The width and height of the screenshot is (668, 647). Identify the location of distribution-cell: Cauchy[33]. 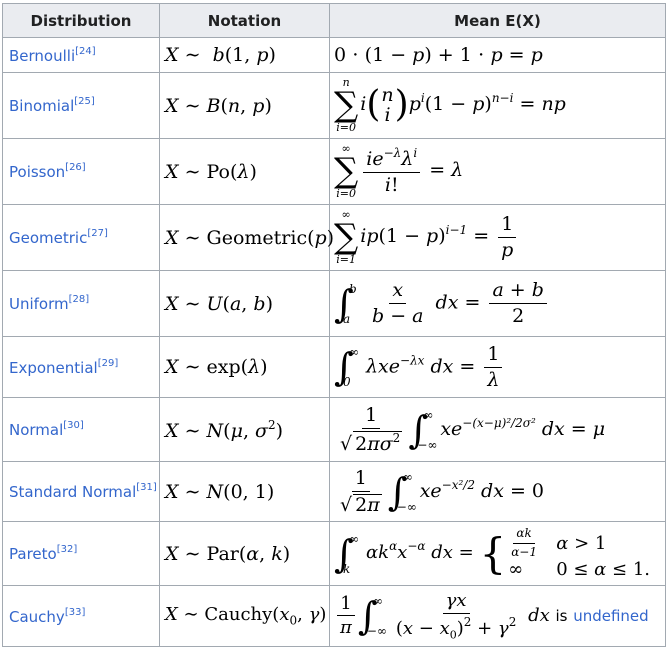
(81, 616).